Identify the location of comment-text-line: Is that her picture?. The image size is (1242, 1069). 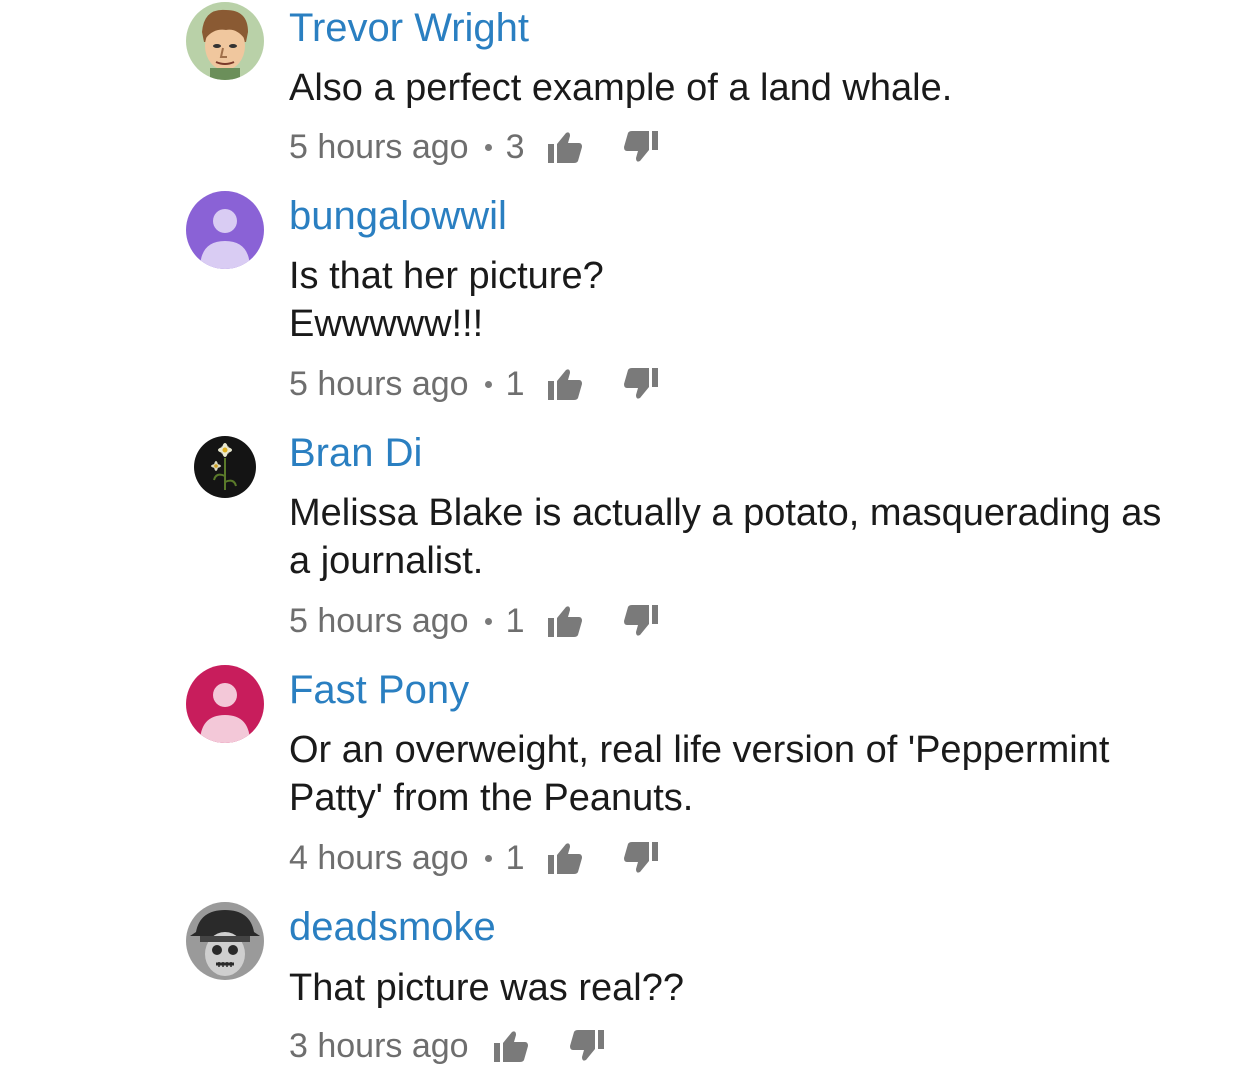
(446, 276).